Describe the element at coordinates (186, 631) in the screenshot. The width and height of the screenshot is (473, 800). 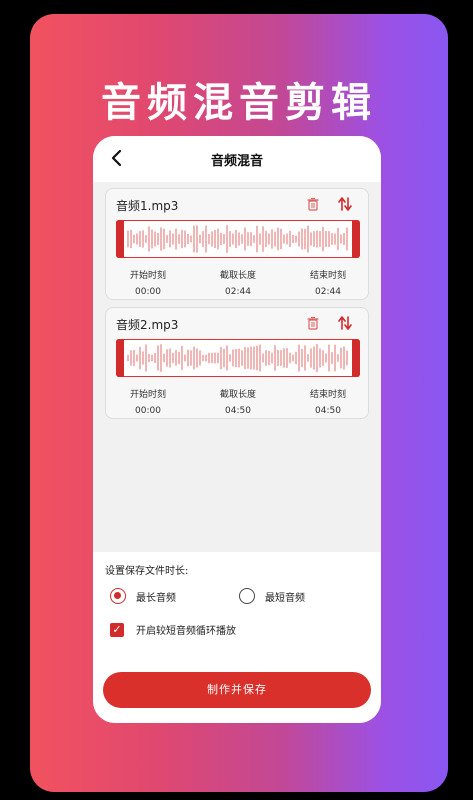
I see `loop-shorter-label: 开启较短音频循环播放` at that location.